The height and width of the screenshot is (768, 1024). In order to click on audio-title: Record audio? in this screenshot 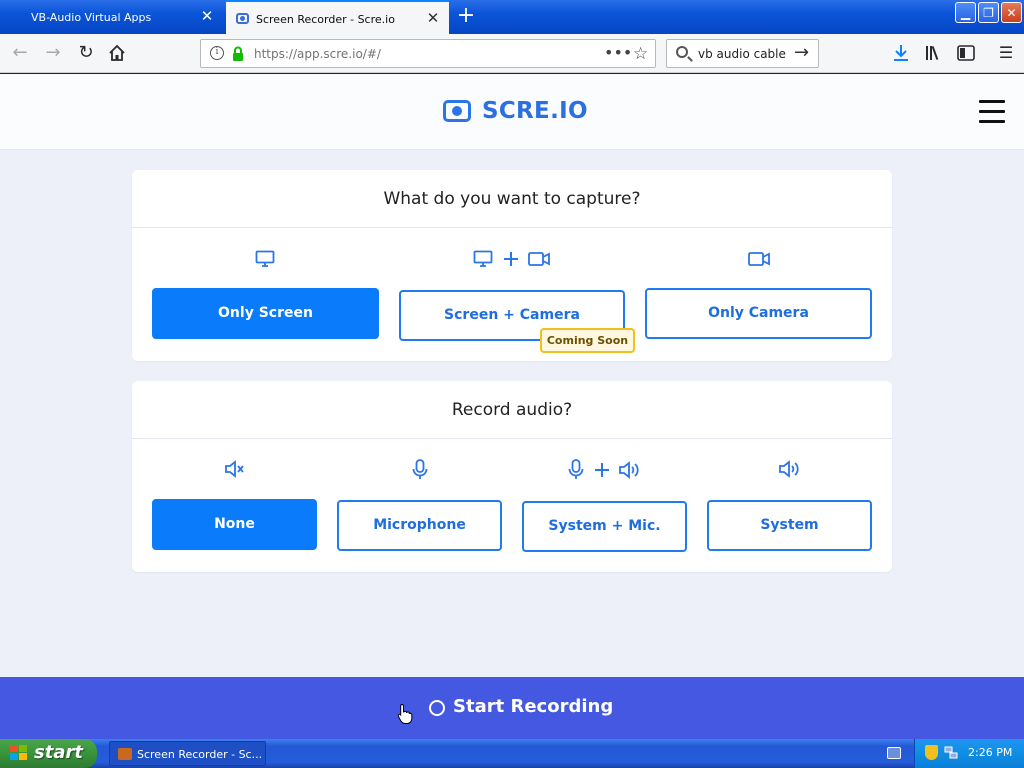, I will do `click(512, 410)`.